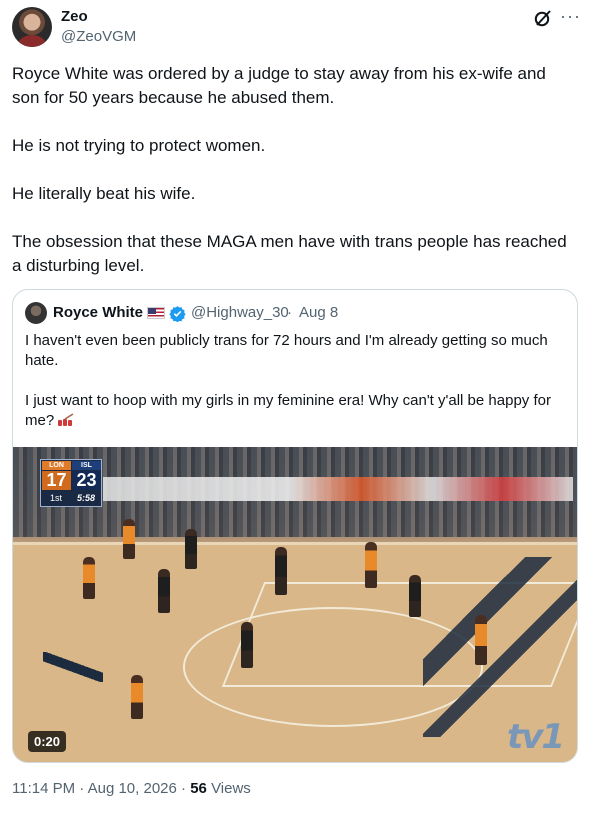 The width and height of the screenshot is (592, 818). What do you see at coordinates (86, 480) in the screenshot?
I see `away-score: 23` at bounding box center [86, 480].